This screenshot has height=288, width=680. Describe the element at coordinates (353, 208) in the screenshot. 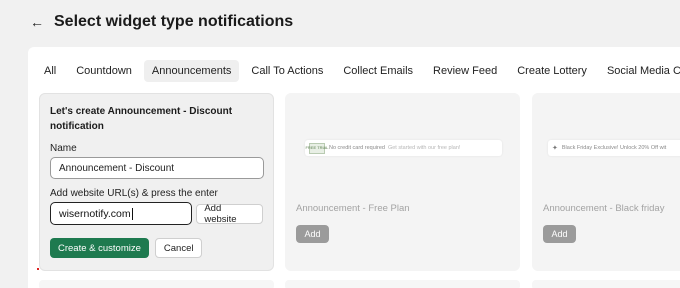

I see `card-title: Announcement - Free Plan` at that location.